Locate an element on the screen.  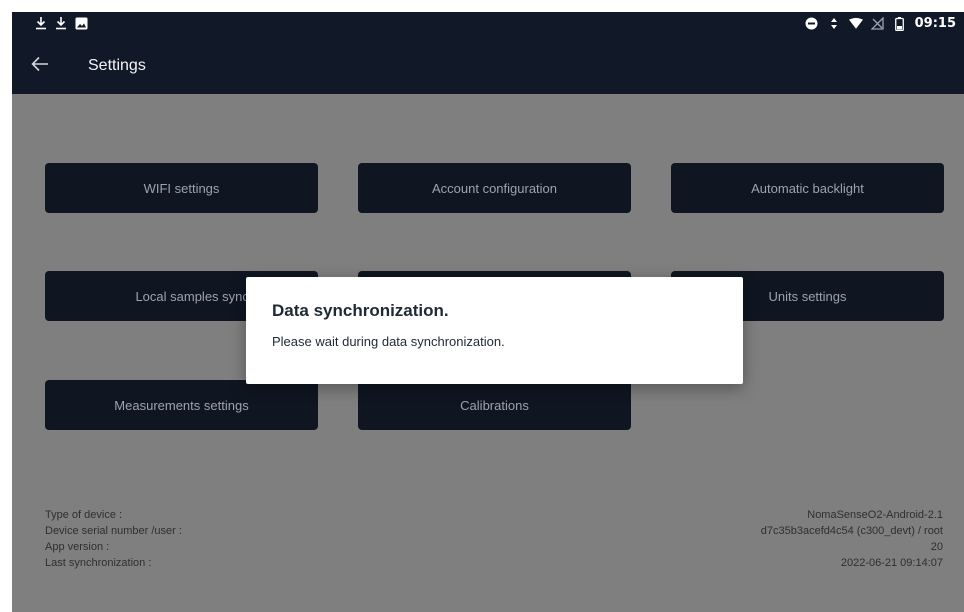
battery-icon is located at coordinates (900, 23).